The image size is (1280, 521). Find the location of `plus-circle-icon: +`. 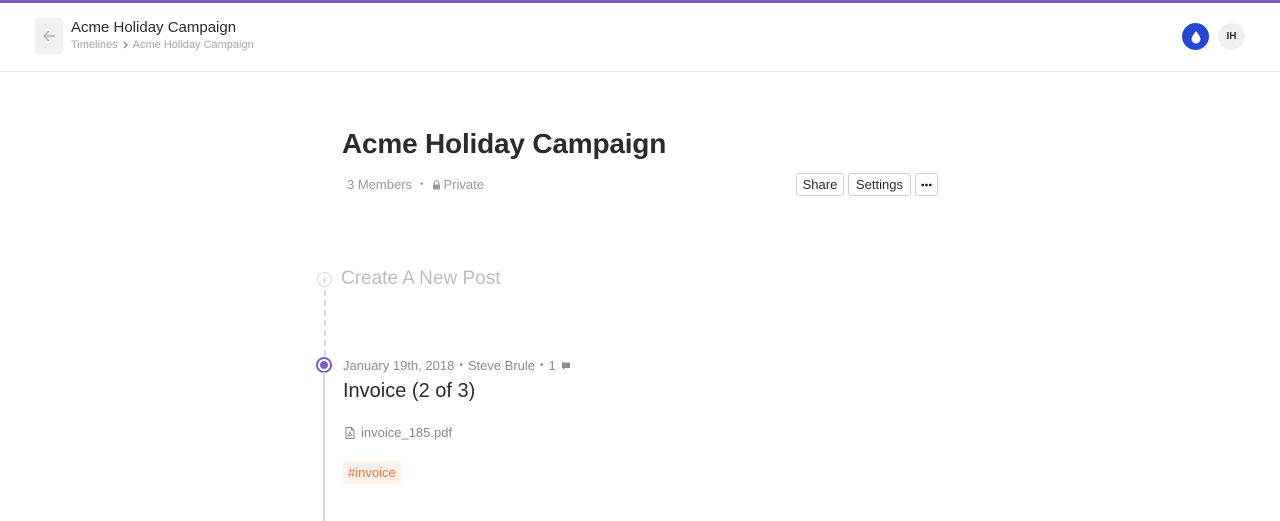

plus-circle-icon: + is located at coordinates (324, 279).